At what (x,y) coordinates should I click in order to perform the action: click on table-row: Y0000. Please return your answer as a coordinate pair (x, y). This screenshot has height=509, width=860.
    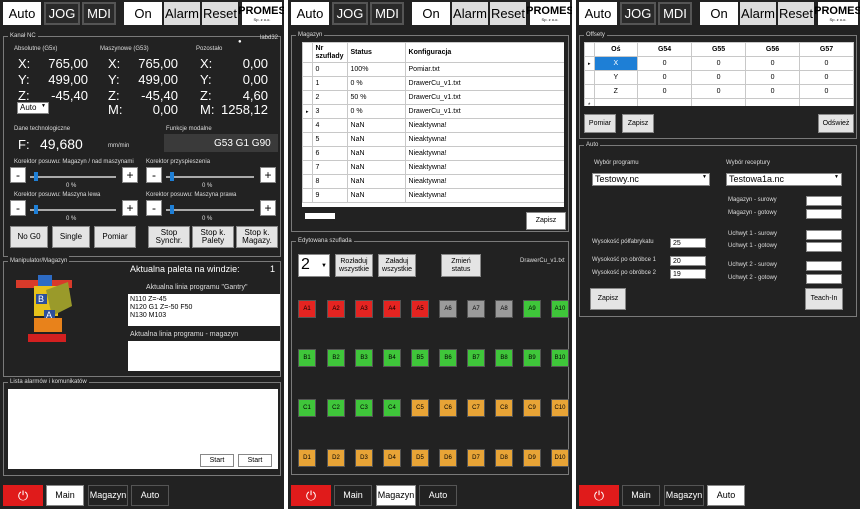
    Looking at the image, I should click on (719, 77).